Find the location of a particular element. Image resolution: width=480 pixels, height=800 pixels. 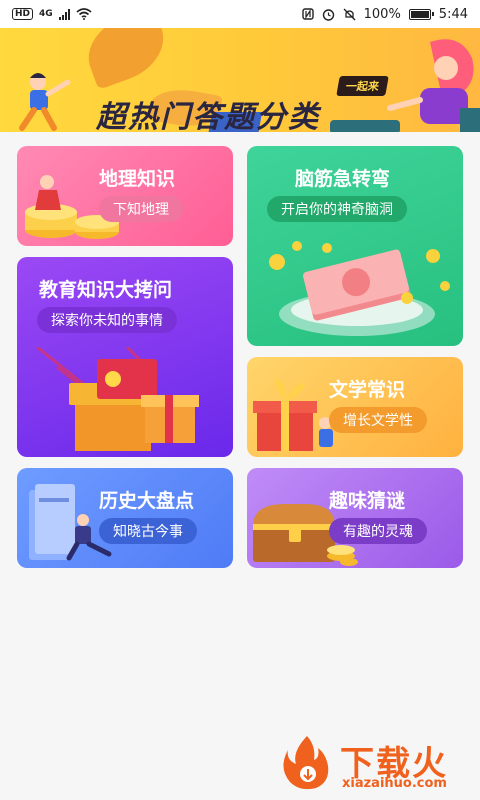

category-card-literature: 文学常识 增长文学性 is located at coordinates (355, 407).